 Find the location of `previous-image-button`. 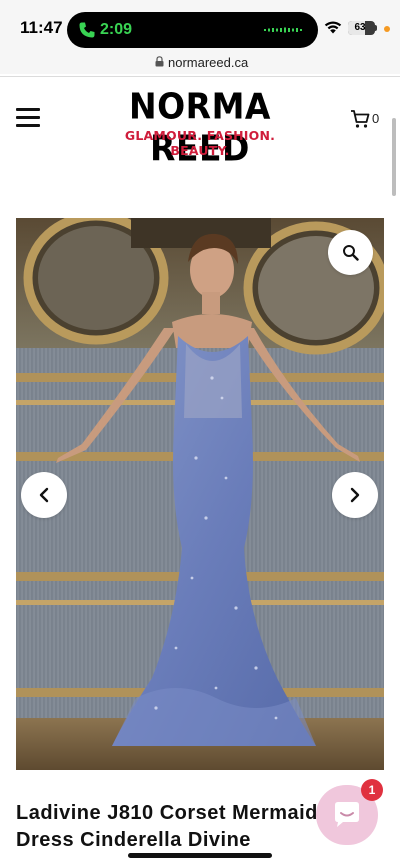

previous-image-button is located at coordinates (44, 495).